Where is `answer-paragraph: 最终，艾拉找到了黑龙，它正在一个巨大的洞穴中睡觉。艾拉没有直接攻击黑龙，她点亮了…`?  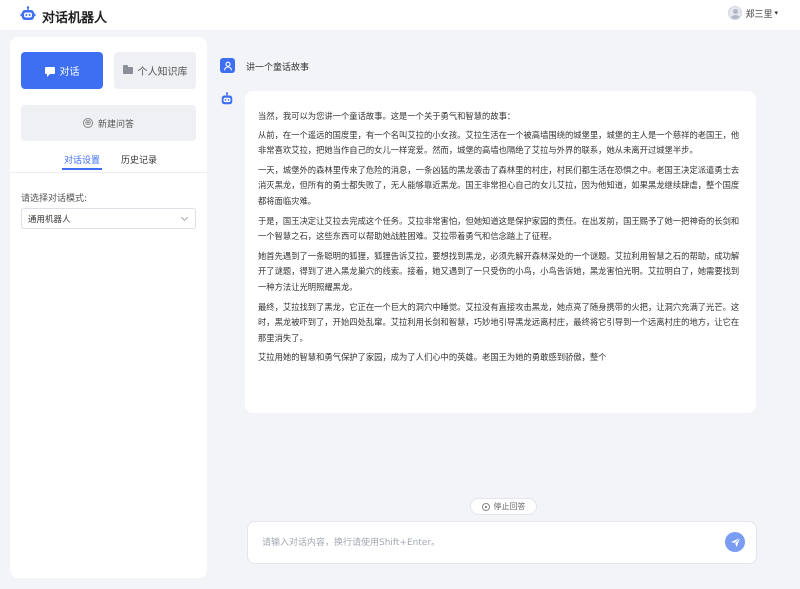 answer-paragraph: 最终，艾拉找到了黑龙，它正在一个巨大的洞穴中睡觉。艾拉没有直接攻击黑龙，她点亮了… is located at coordinates (499, 322).